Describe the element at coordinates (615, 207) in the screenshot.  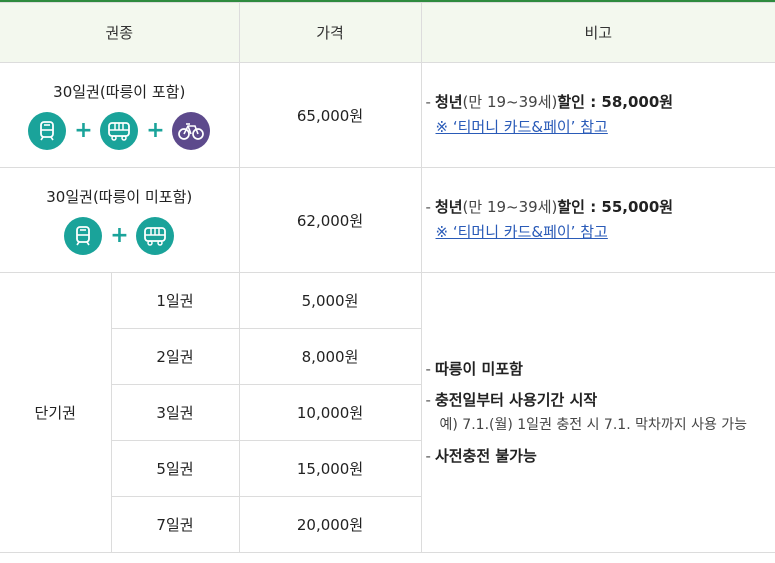
I see `note-discount: 할인 : 55,000원` at that location.